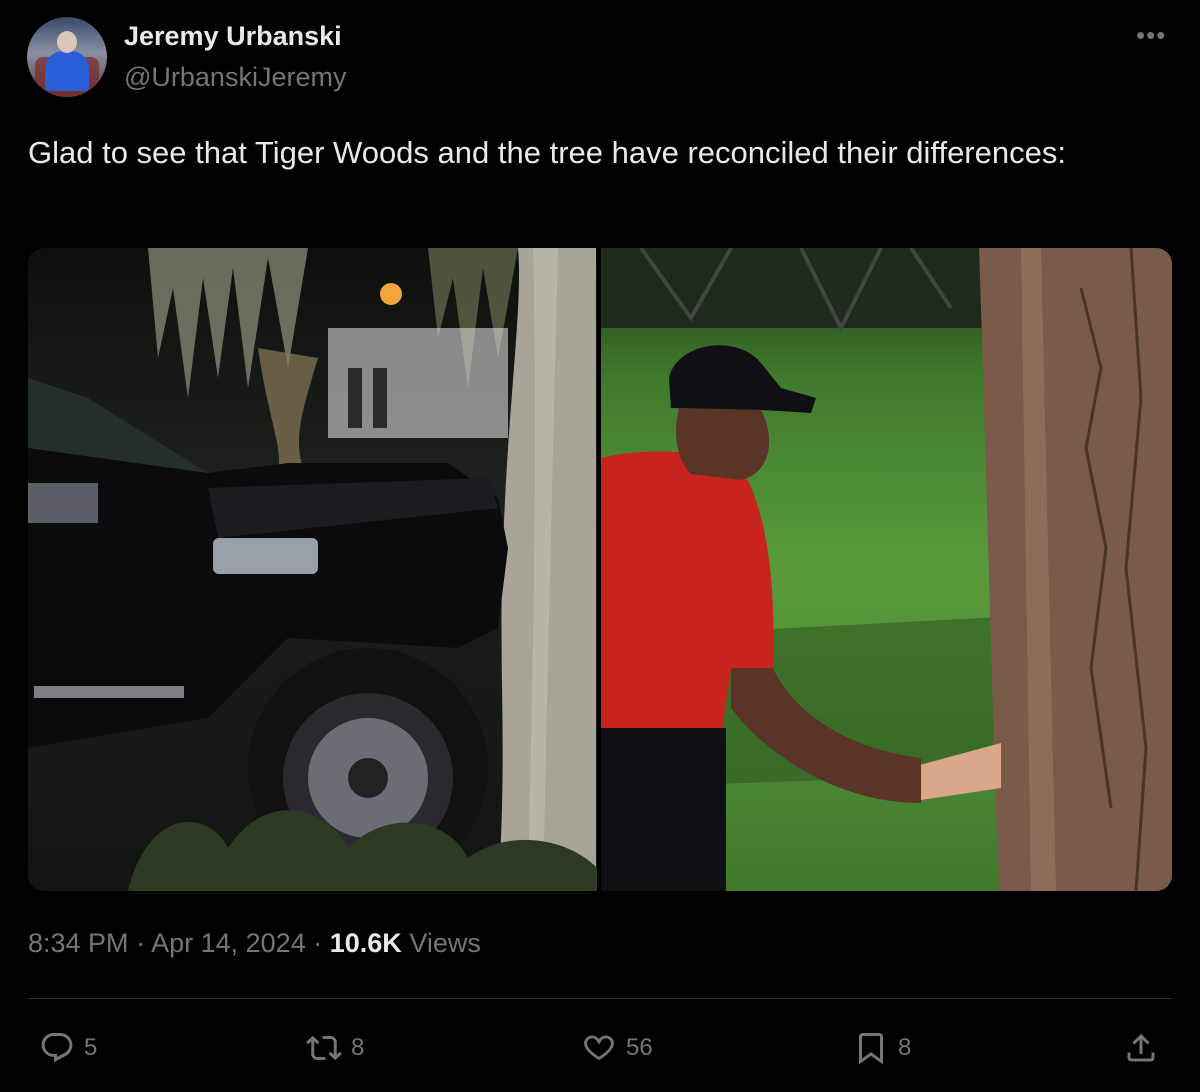  I want to click on avatar, so click(67, 57).